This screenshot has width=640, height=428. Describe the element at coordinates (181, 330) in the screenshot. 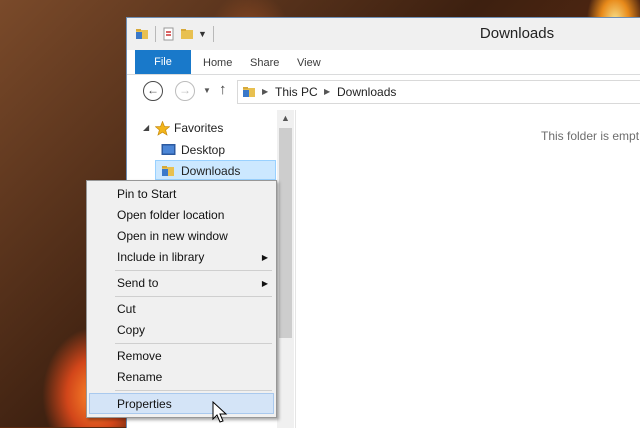

I see `menu-item-copy: Copy` at that location.